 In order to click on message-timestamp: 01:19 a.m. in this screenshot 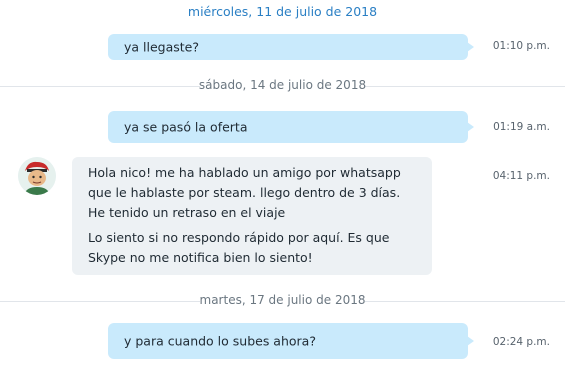, I will do `click(521, 127)`.